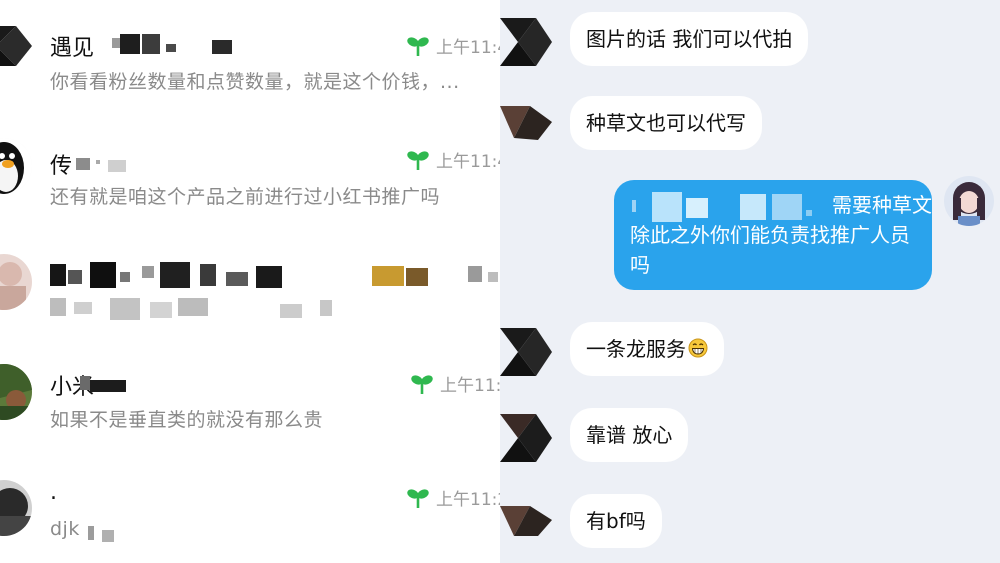 Image resolution: width=1000 pixels, height=563 pixels. Describe the element at coordinates (666, 123) in the screenshot. I see `message-bubble: 种草文也可以代写` at that location.